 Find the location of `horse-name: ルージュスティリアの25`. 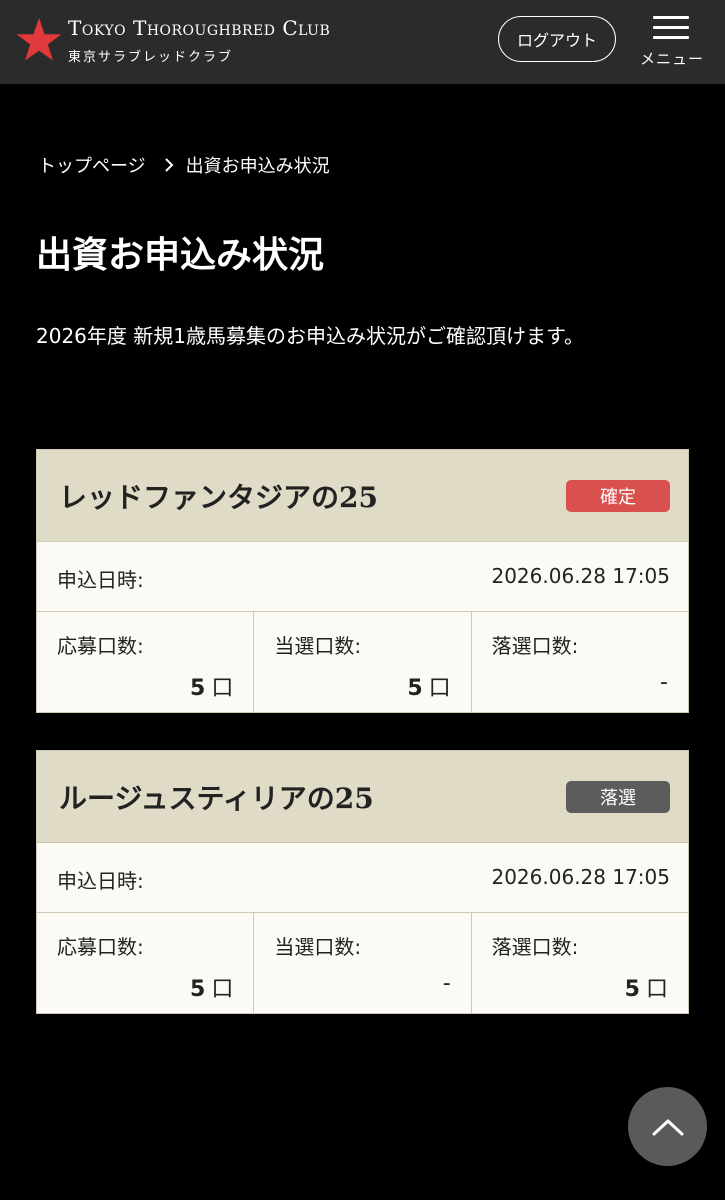

horse-name: ルージュスティリアの25 is located at coordinates (216, 798).